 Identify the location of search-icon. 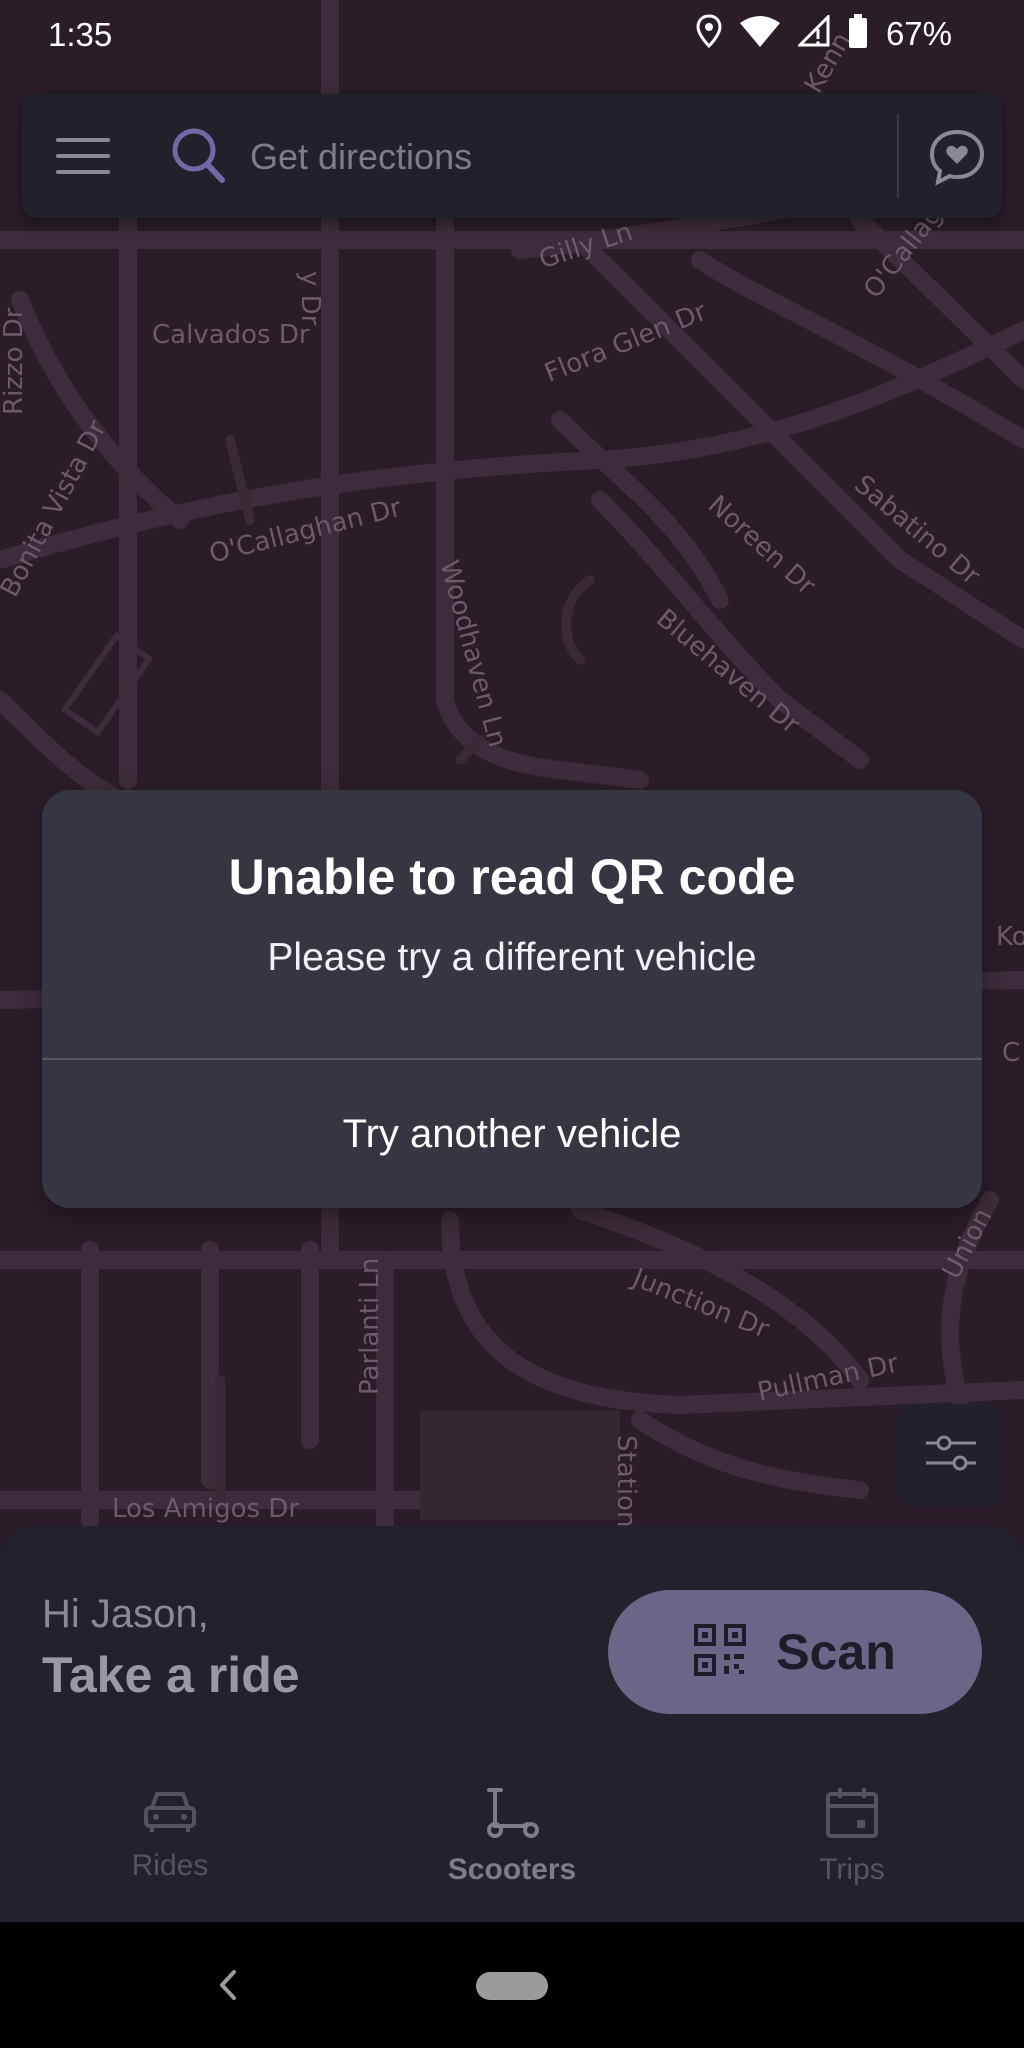
(198, 157).